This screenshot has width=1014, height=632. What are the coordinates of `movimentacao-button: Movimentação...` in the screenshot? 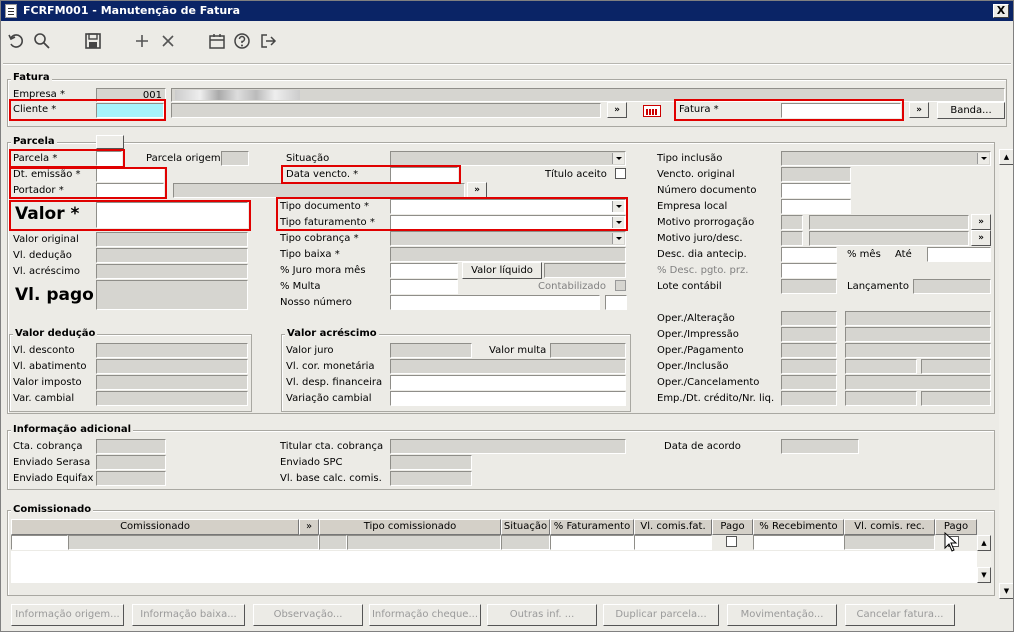 It's located at (782, 615).